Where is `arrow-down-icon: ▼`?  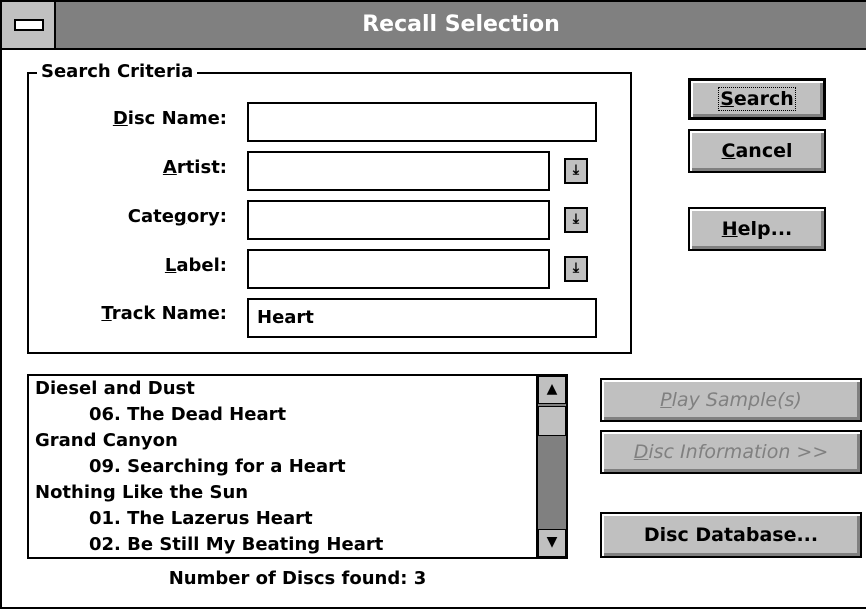 arrow-down-icon: ▼ is located at coordinates (552, 542).